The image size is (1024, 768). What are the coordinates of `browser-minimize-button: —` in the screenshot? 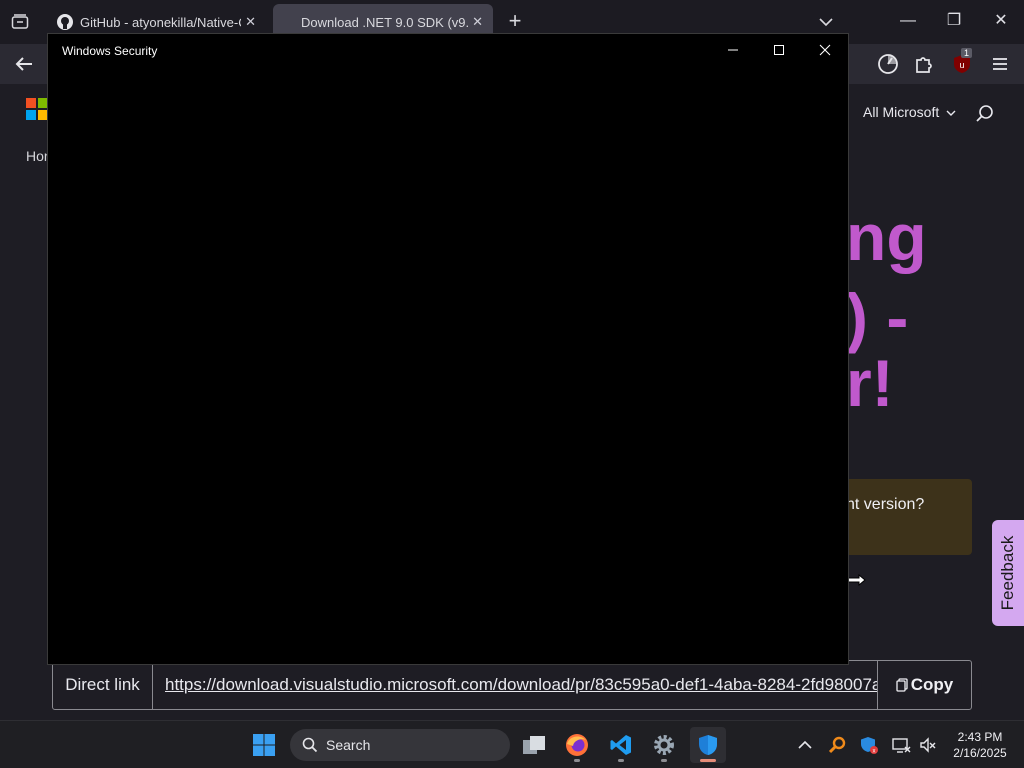 It's located at (908, 21).